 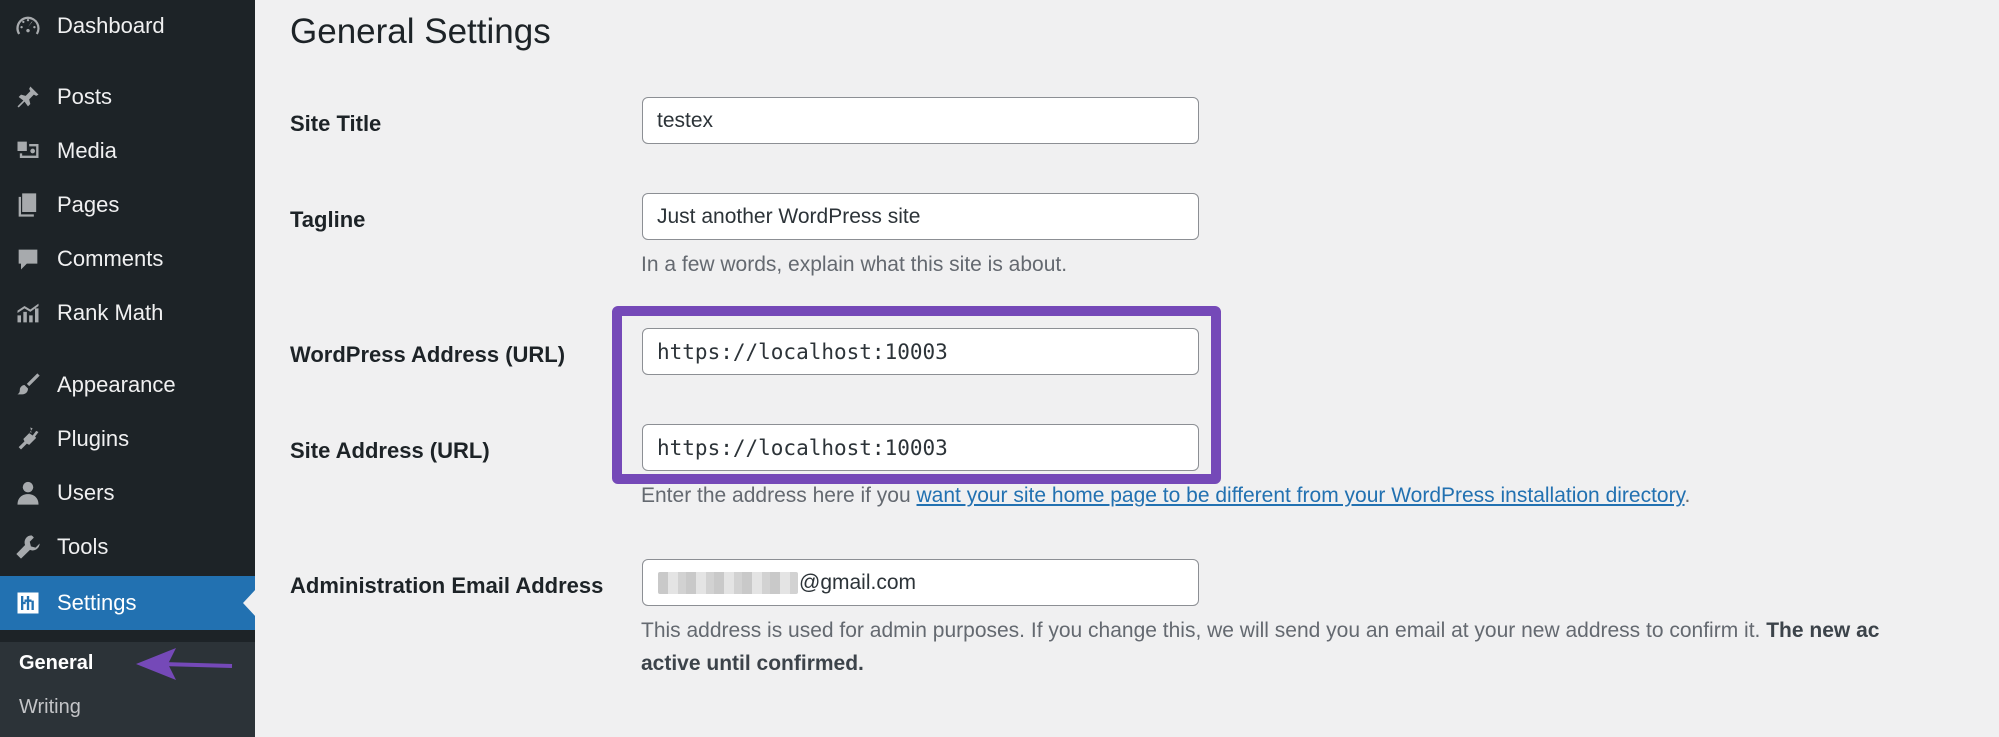 I want to click on dashboard-icon, so click(x=28, y=26).